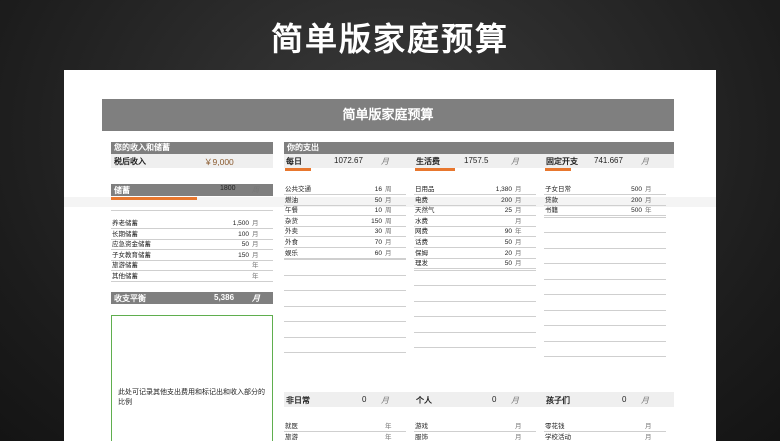 The width and height of the screenshot is (780, 441). I want to click on savings-item-value: 1,500, so click(236, 224).